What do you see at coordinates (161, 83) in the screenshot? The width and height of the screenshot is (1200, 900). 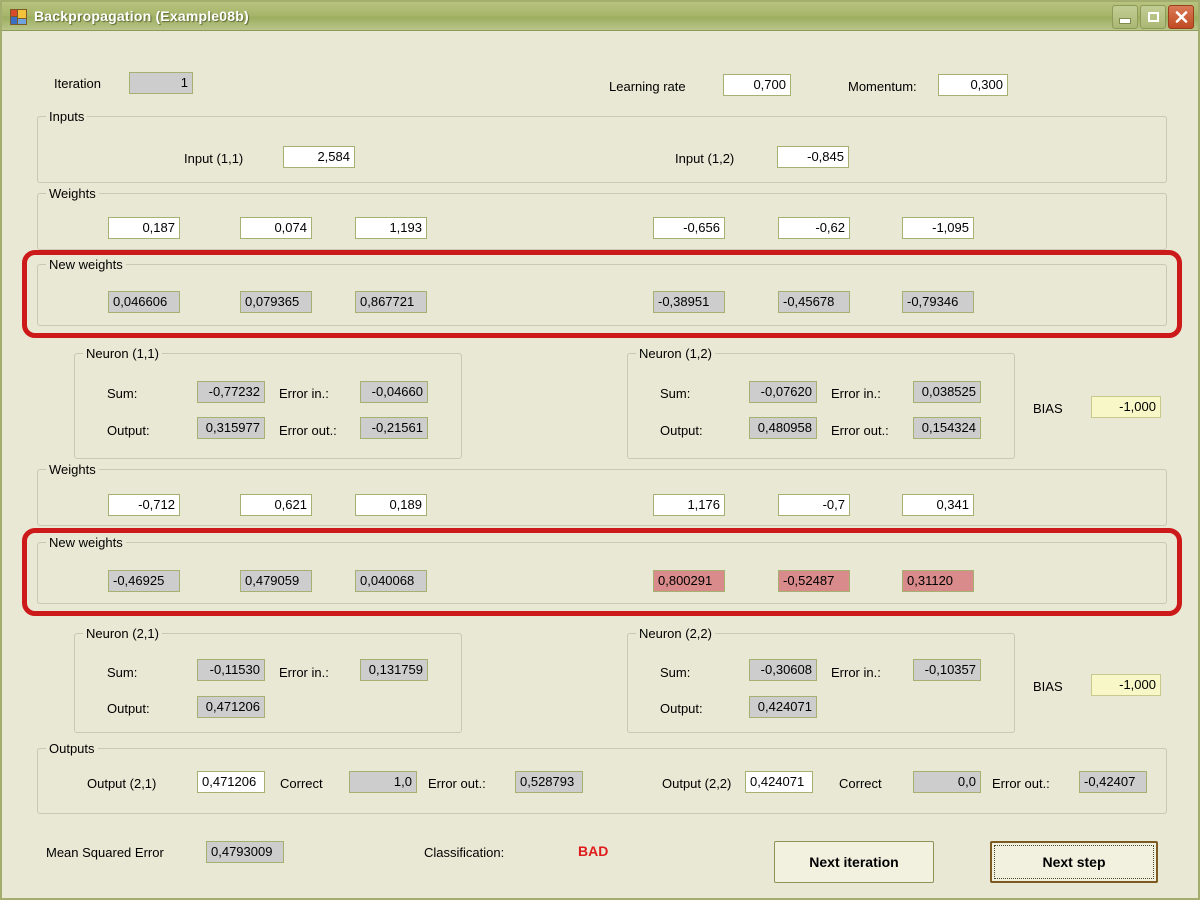 I see `iteration-value: 1` at bounding box center [161, 83].